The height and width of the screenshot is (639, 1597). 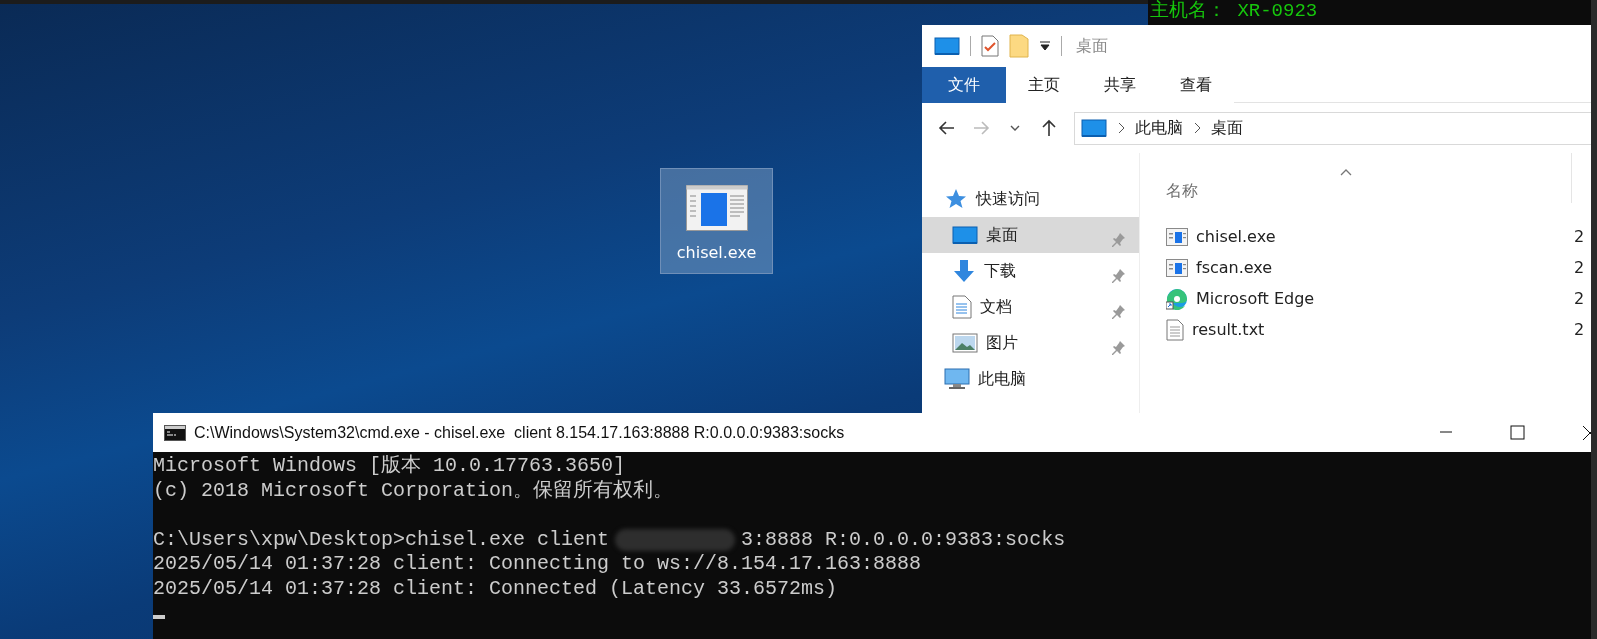 What do you see at coordinates (1234, 267) in the screenshot?
I see `file-name: fscan.exe` at bounding box center [1234, 267].